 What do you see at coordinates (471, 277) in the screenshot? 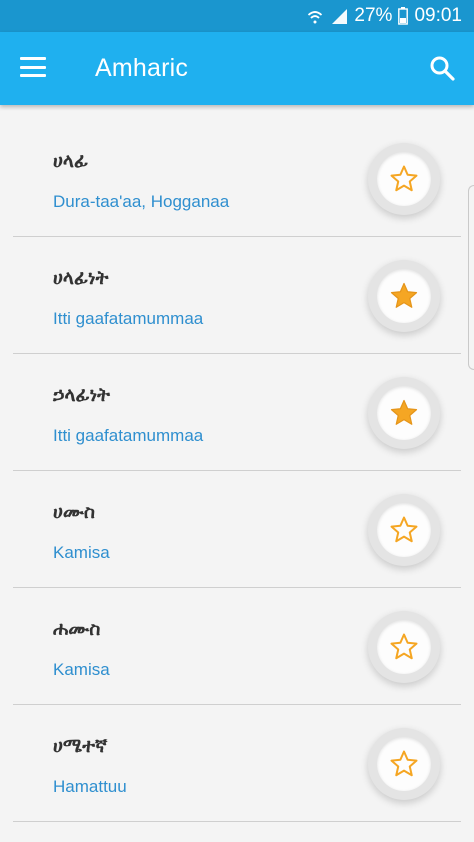
I see `scroll-indicator` at bounding box center [471, 277].